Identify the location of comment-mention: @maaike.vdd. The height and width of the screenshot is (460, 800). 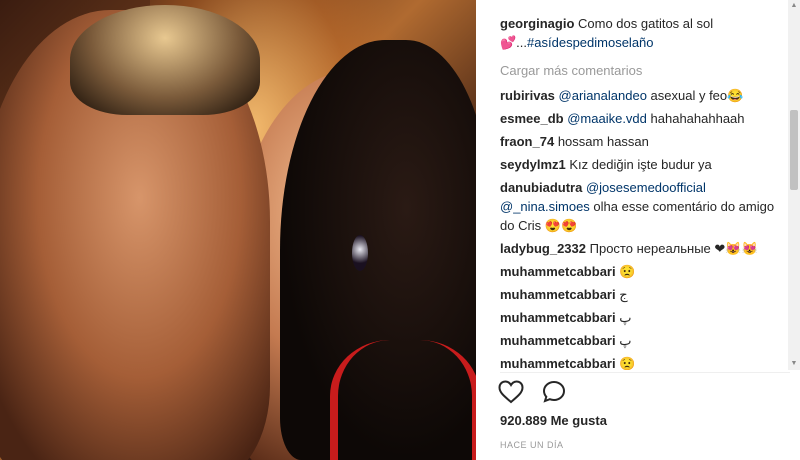
(607, 118).